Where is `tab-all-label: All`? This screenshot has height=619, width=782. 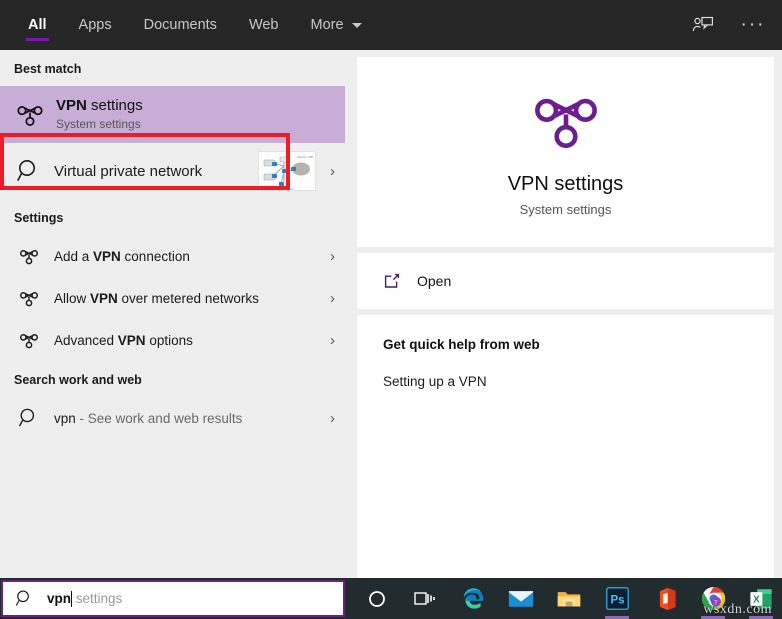 tab-all-label: All is located at coordinates (37, 25).